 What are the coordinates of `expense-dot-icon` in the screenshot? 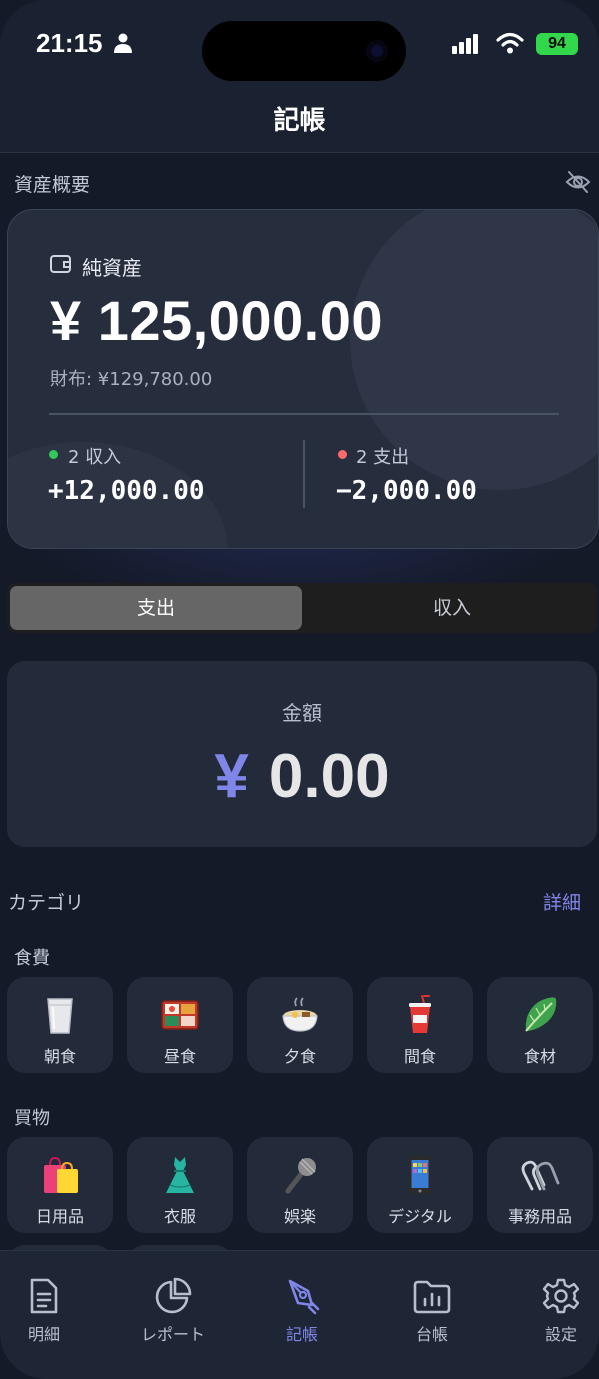 It's located at (342, 454).